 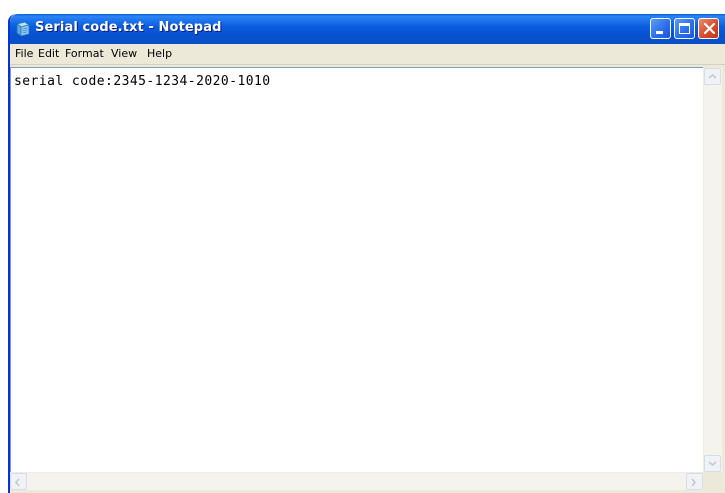 I want to click on window-title: Serial code.txt - Notepad, so click(x=128, y=27).